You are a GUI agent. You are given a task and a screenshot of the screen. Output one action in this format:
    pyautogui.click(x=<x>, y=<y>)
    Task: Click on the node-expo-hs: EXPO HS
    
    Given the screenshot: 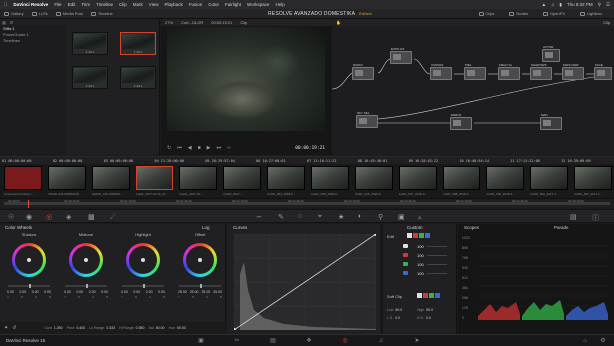 What is the action you would take?
    pyautogui.click(x=401, y=55)
    